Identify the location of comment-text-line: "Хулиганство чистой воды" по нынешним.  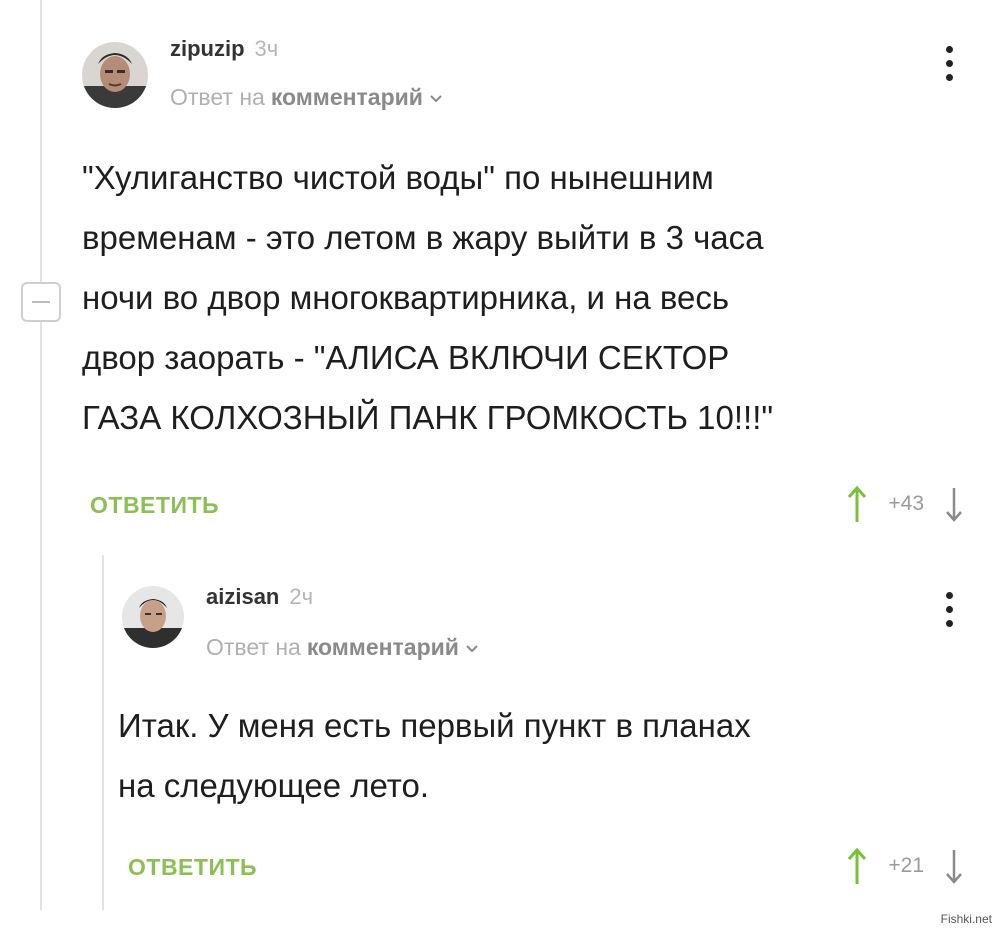
(398, 177).